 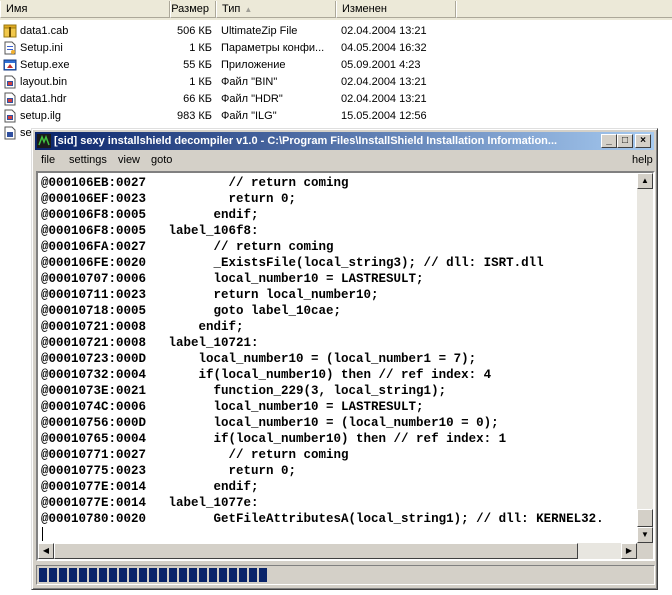 I want to click on code-line: @00010711:0023 return local_number10;, so click(x=210, y=295).